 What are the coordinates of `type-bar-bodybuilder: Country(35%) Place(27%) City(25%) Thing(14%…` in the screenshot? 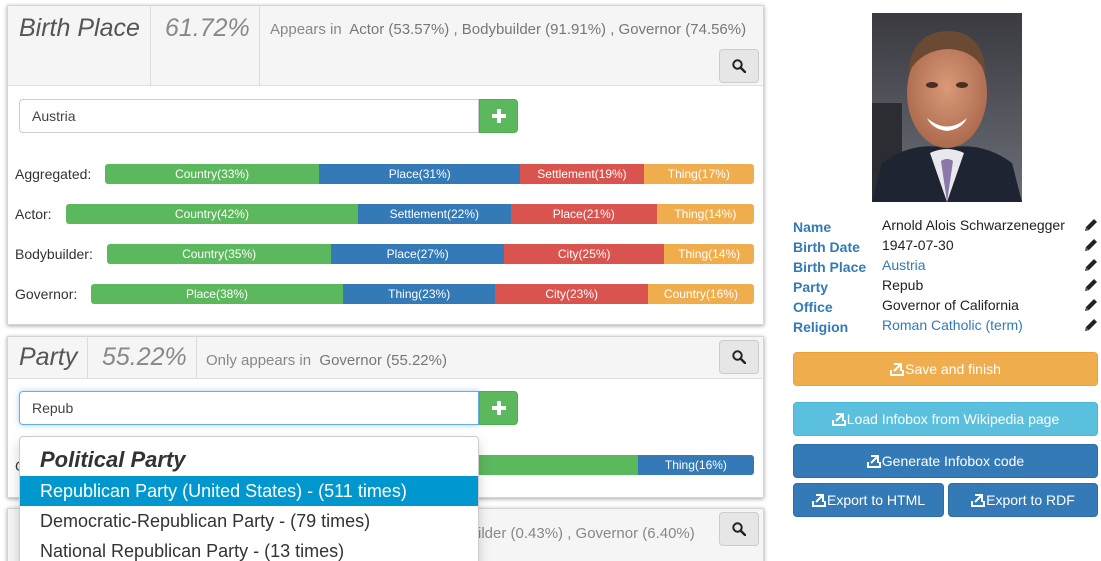 It's located at (430, 254).